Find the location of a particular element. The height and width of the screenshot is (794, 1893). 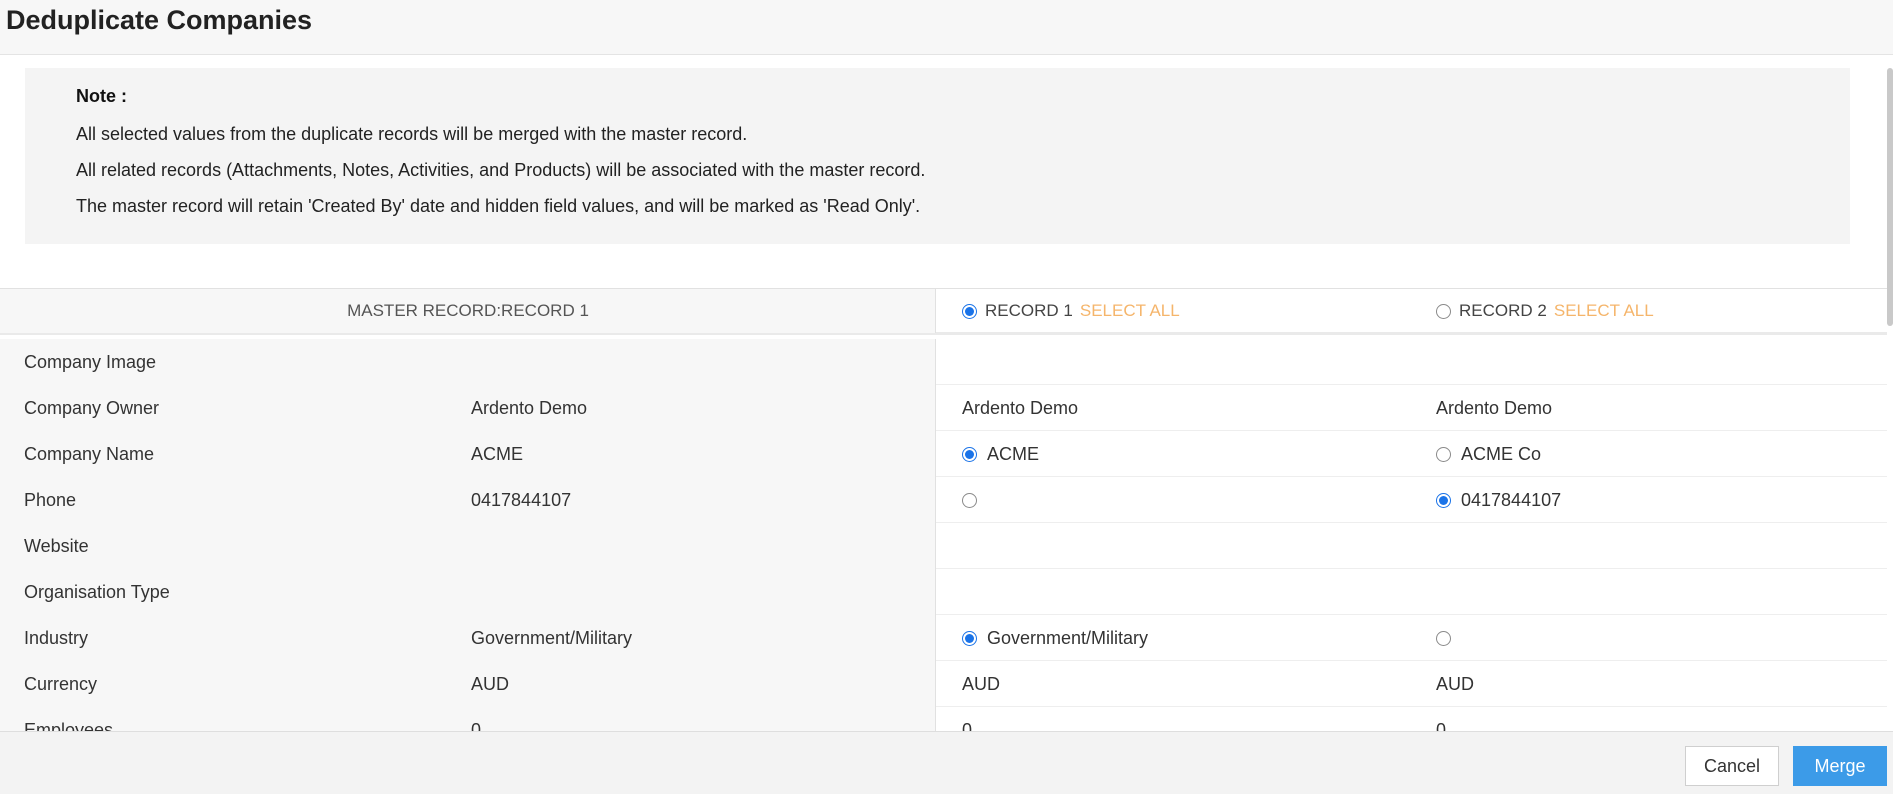

note-title: Note : is located at coordinates (101, 96).